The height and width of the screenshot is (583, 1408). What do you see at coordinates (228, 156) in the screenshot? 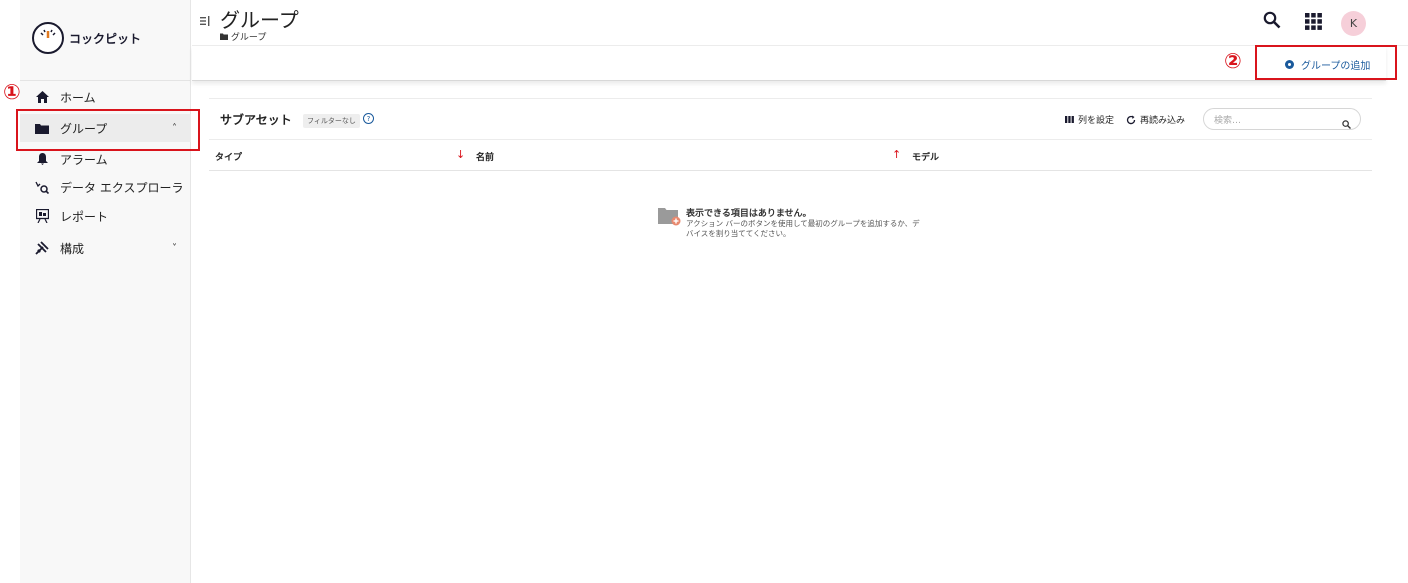
I see `column-header-type: タイプ` at bounding box center [228, 156].